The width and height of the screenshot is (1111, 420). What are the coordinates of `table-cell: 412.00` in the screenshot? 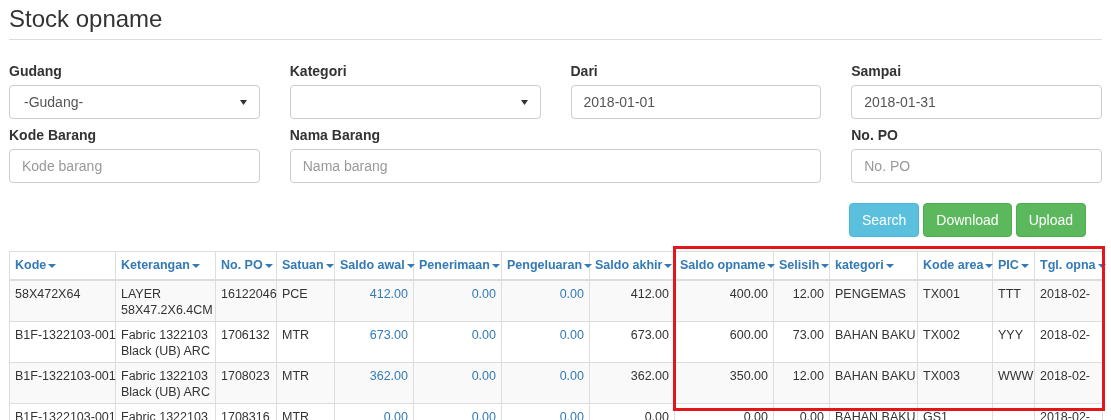 It's located at (649, 293).